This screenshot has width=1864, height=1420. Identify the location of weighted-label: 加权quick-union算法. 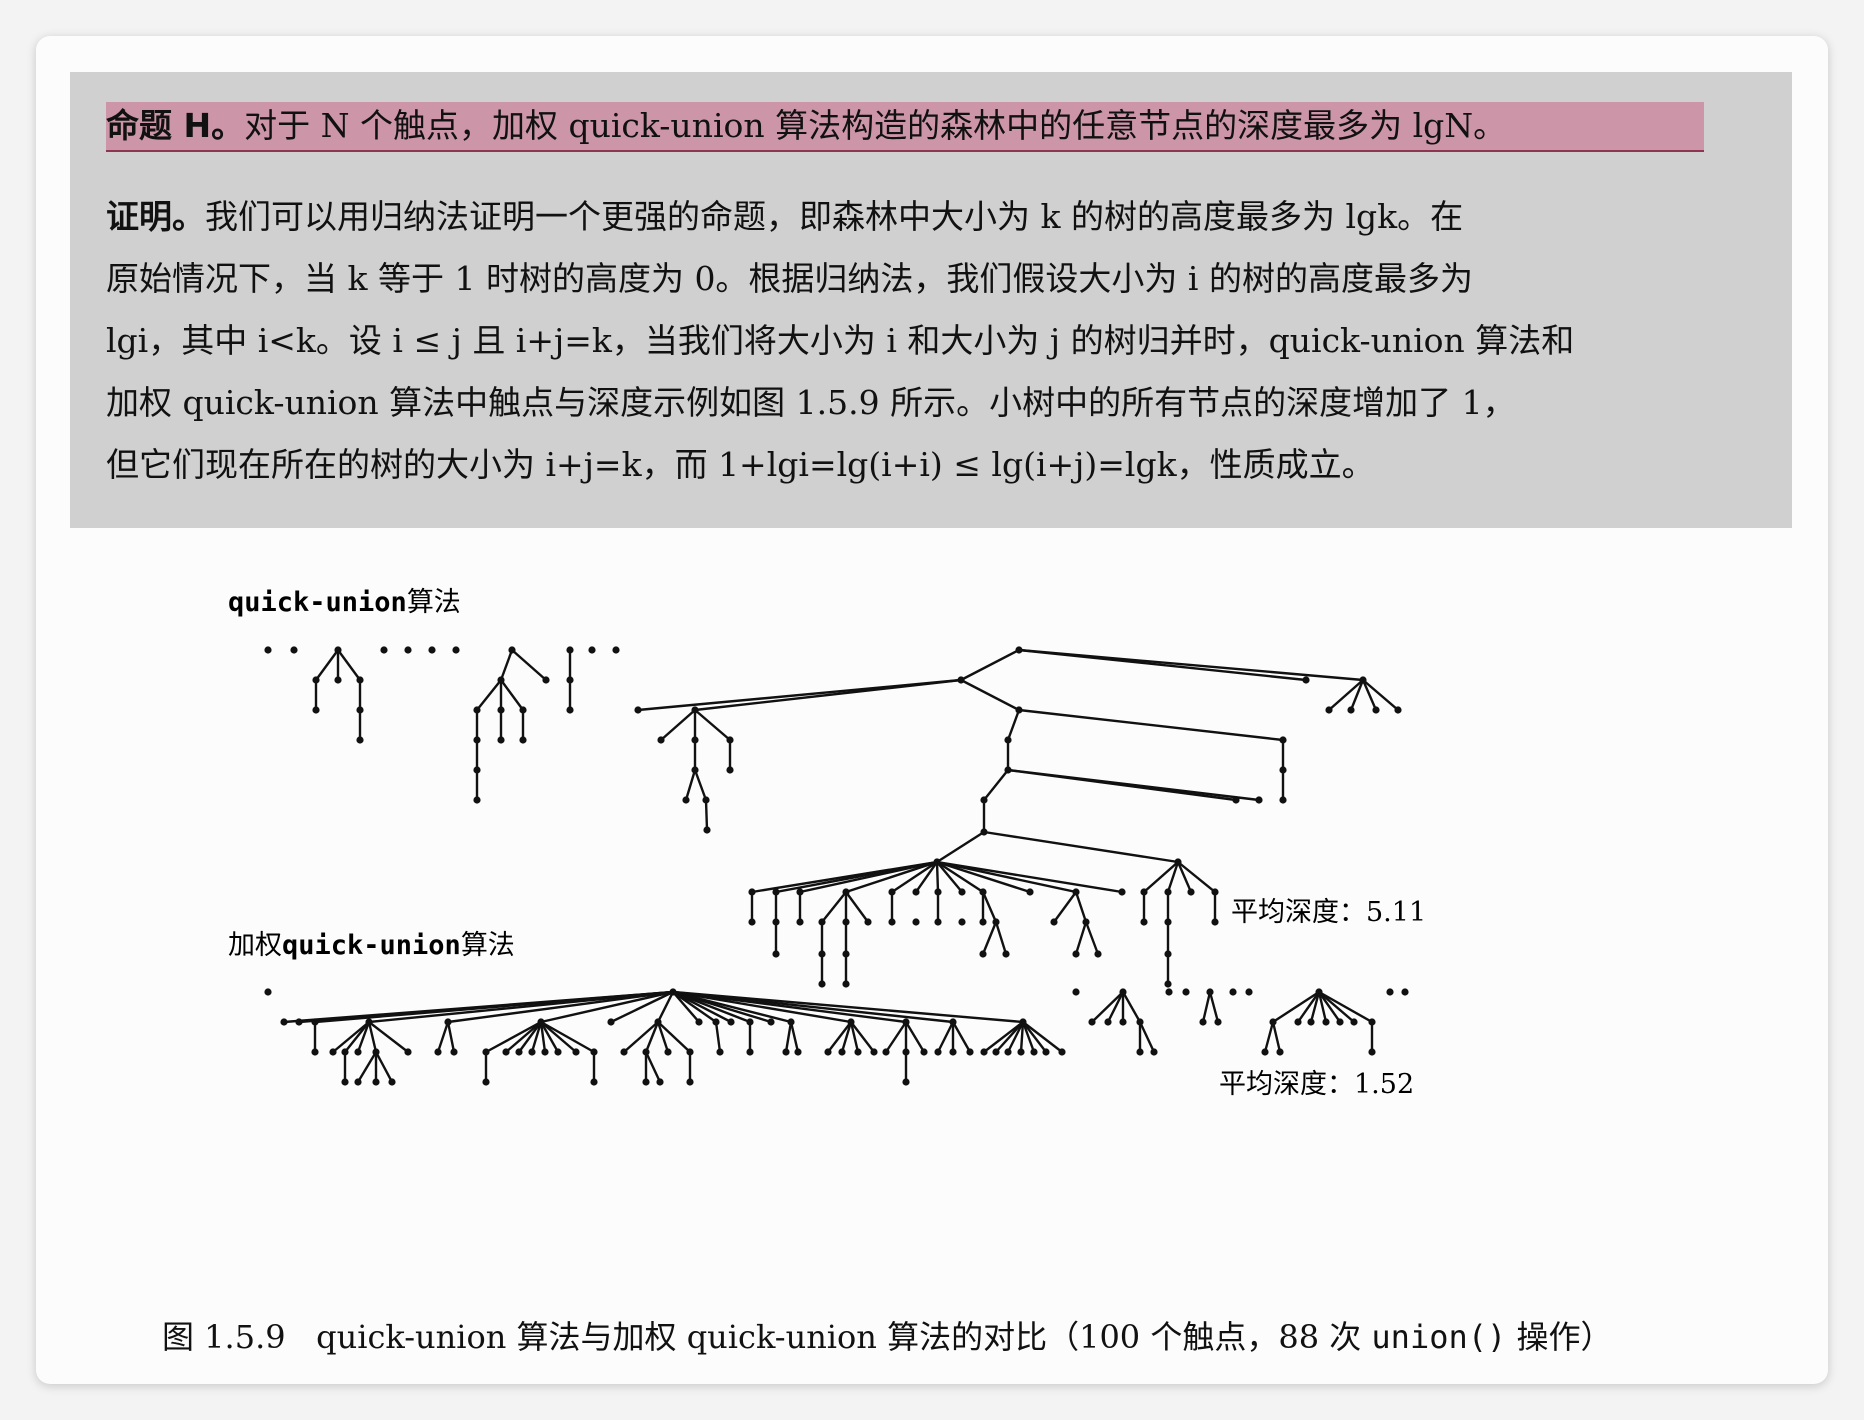
(371, 945).